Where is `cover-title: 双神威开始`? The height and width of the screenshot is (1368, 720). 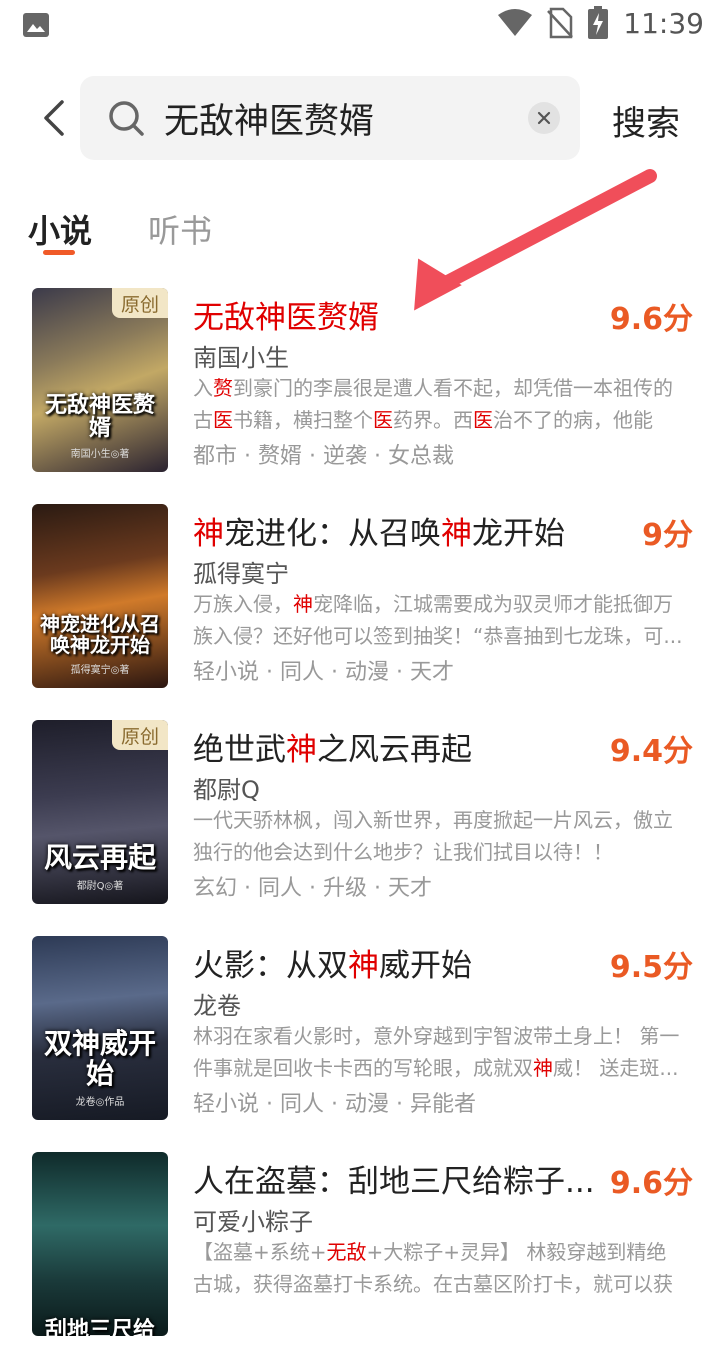
cover-title: 双神威开始 is located at coordinates (99, 1058).